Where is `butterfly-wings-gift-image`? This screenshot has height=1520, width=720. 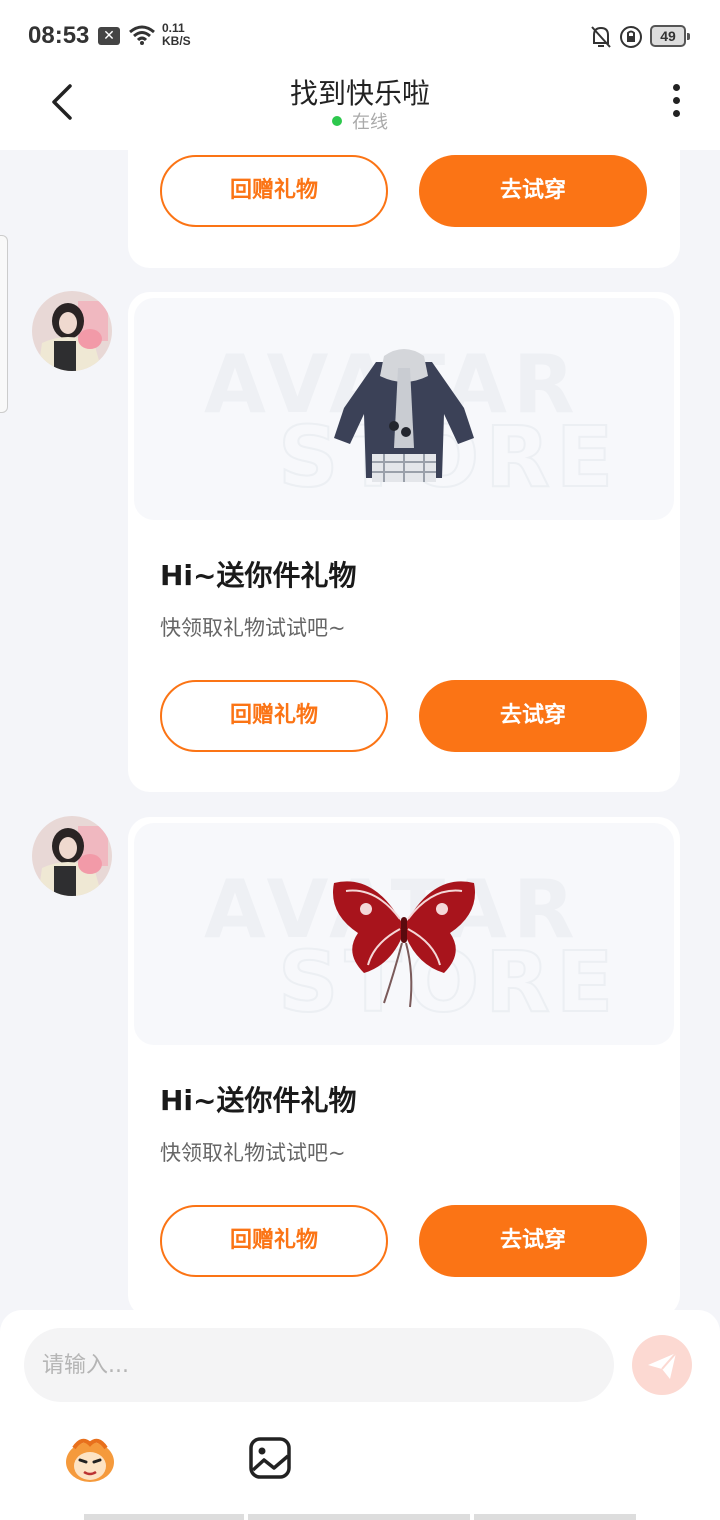 butterfly-wings-gift-image is located at coordinates (404, 944).